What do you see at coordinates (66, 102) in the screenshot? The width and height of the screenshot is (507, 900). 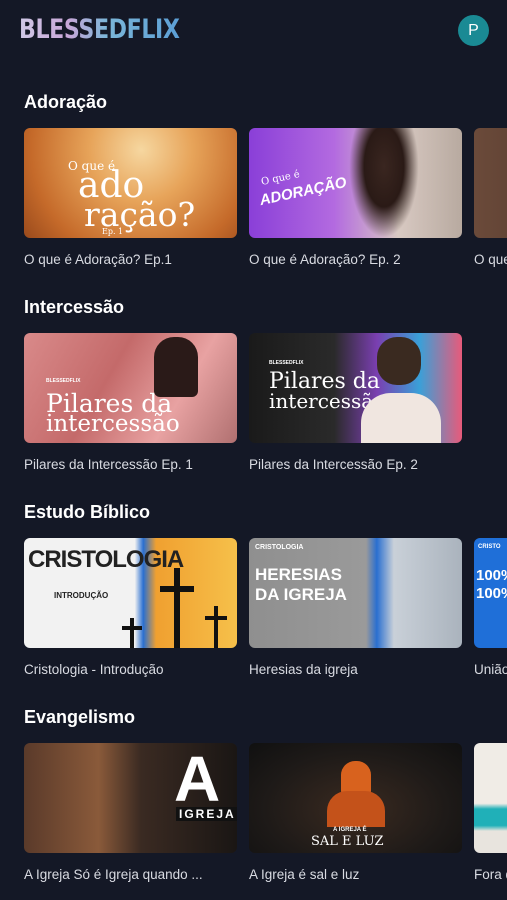 I see `section-title: Adoração` at bounding box center [66, 102].